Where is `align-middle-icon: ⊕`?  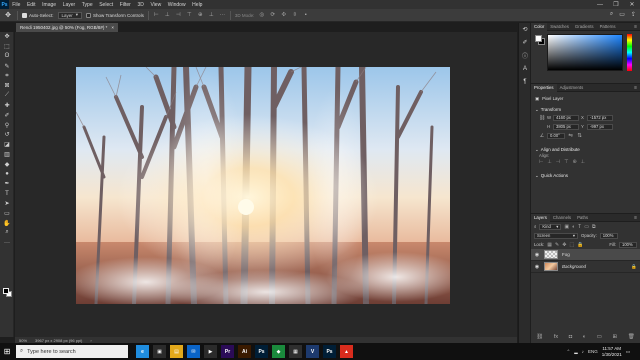
align-middle-icon: ⊕ is located at coordinates (200, 15).